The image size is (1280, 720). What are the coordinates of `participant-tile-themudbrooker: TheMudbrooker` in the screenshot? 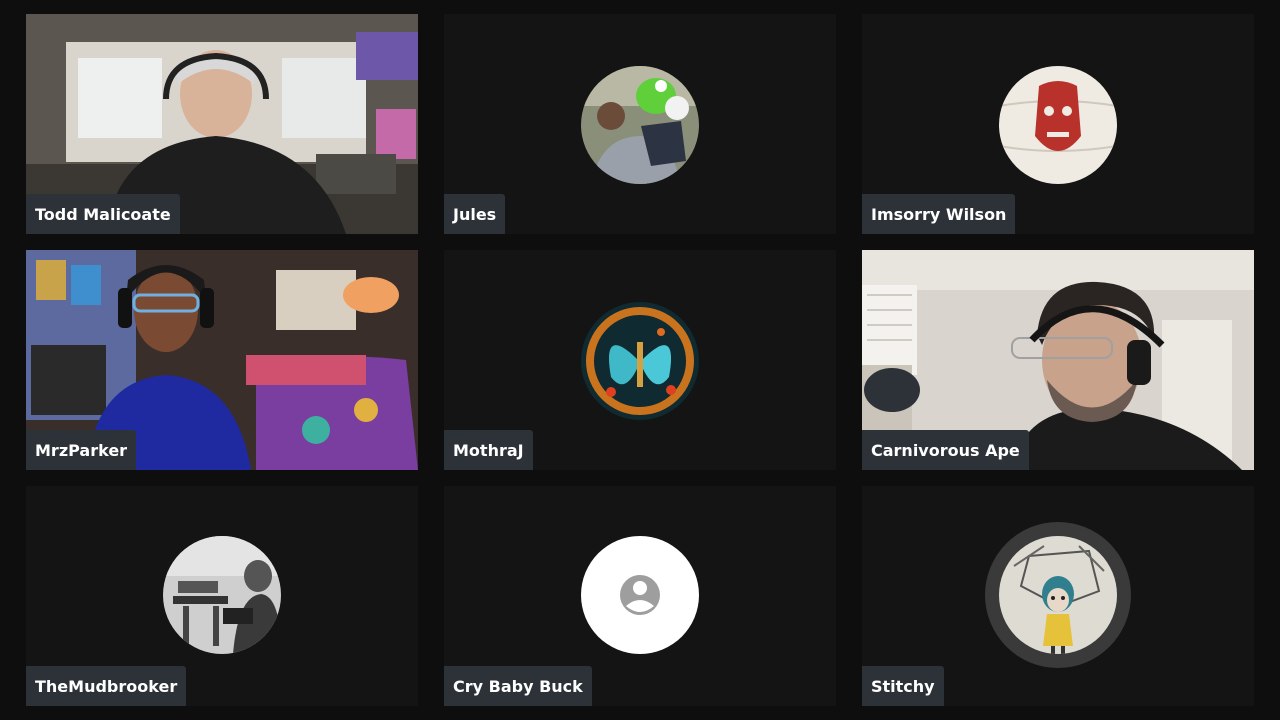 It's located at (222, 596).